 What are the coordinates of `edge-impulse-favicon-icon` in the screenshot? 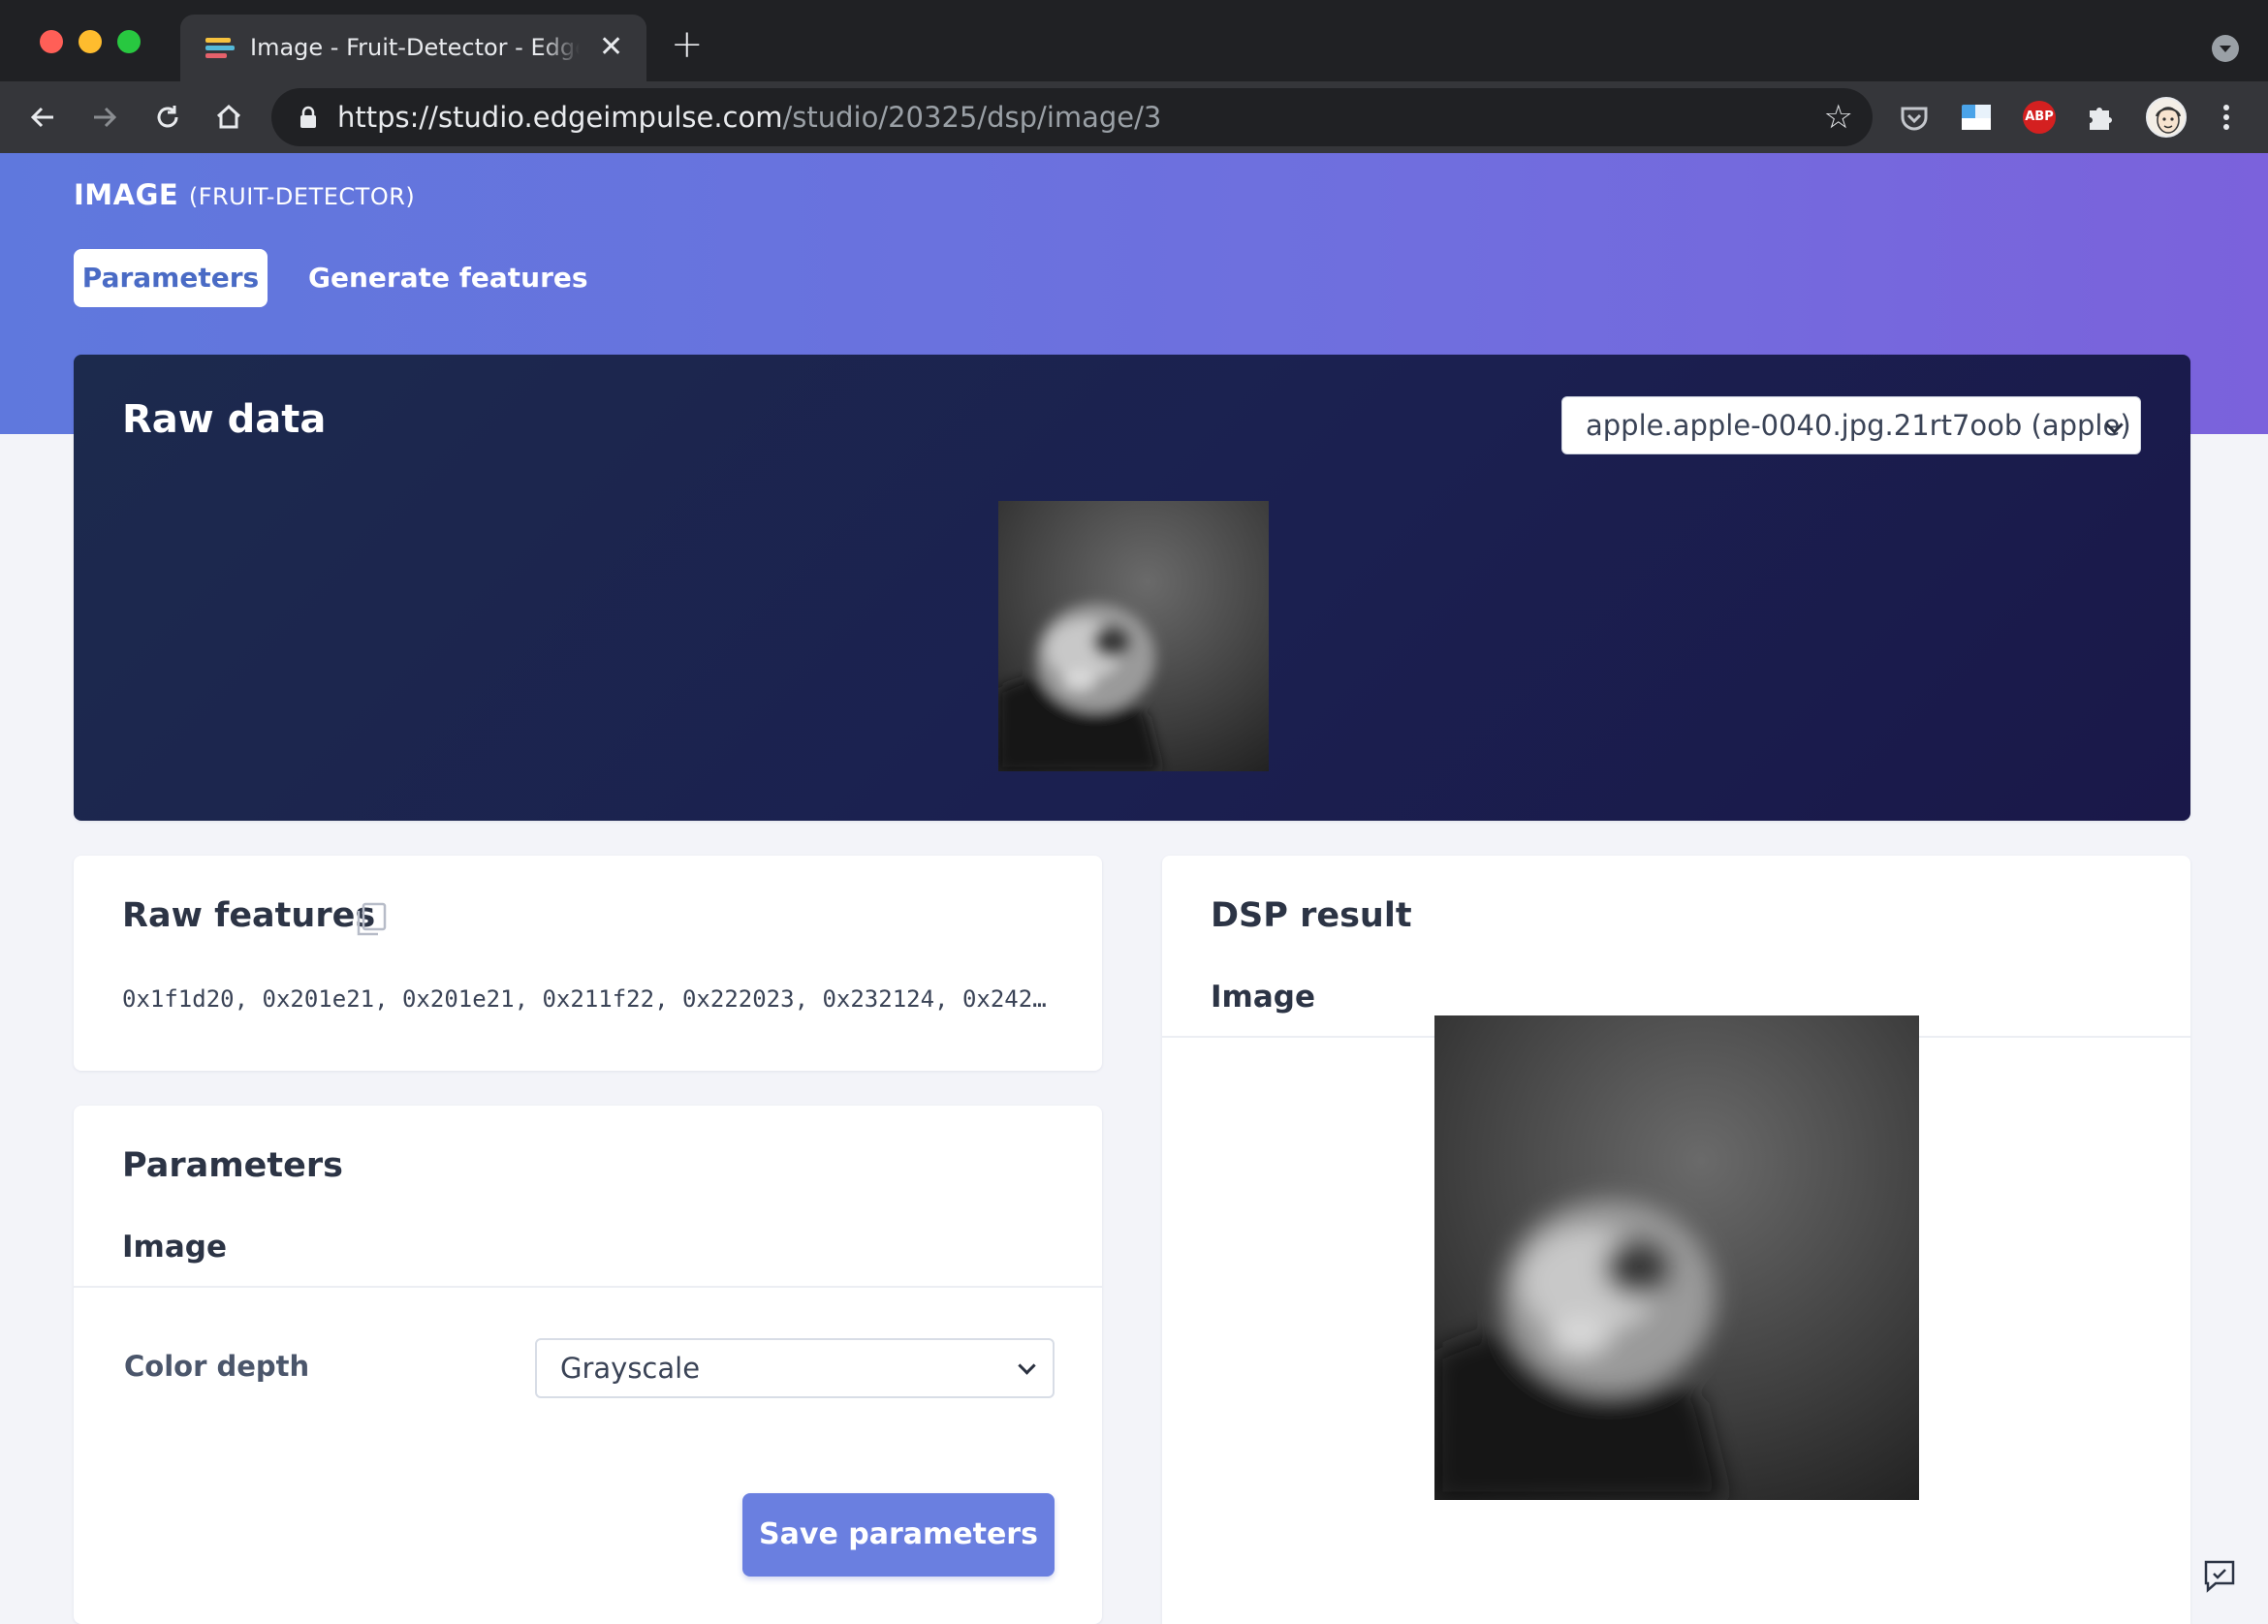 It's located at (220, 49).